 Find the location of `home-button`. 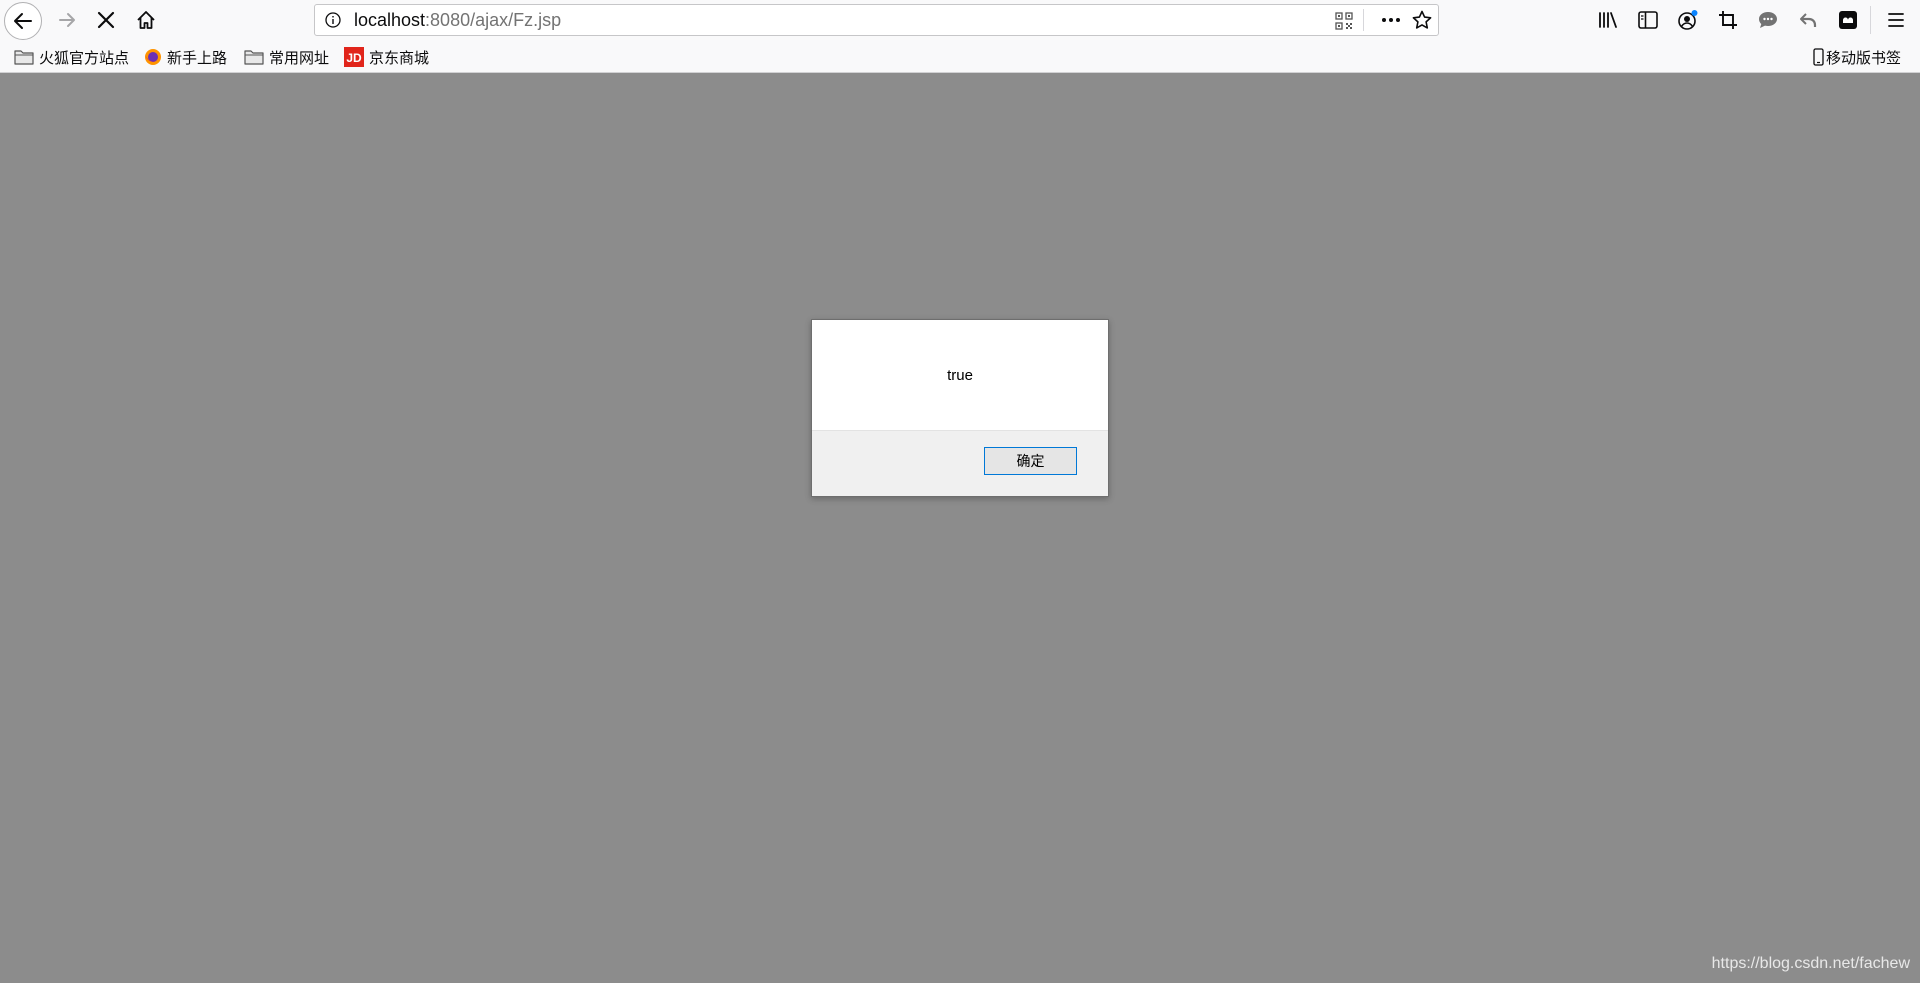

home-button is located at coordinates (146, 20).